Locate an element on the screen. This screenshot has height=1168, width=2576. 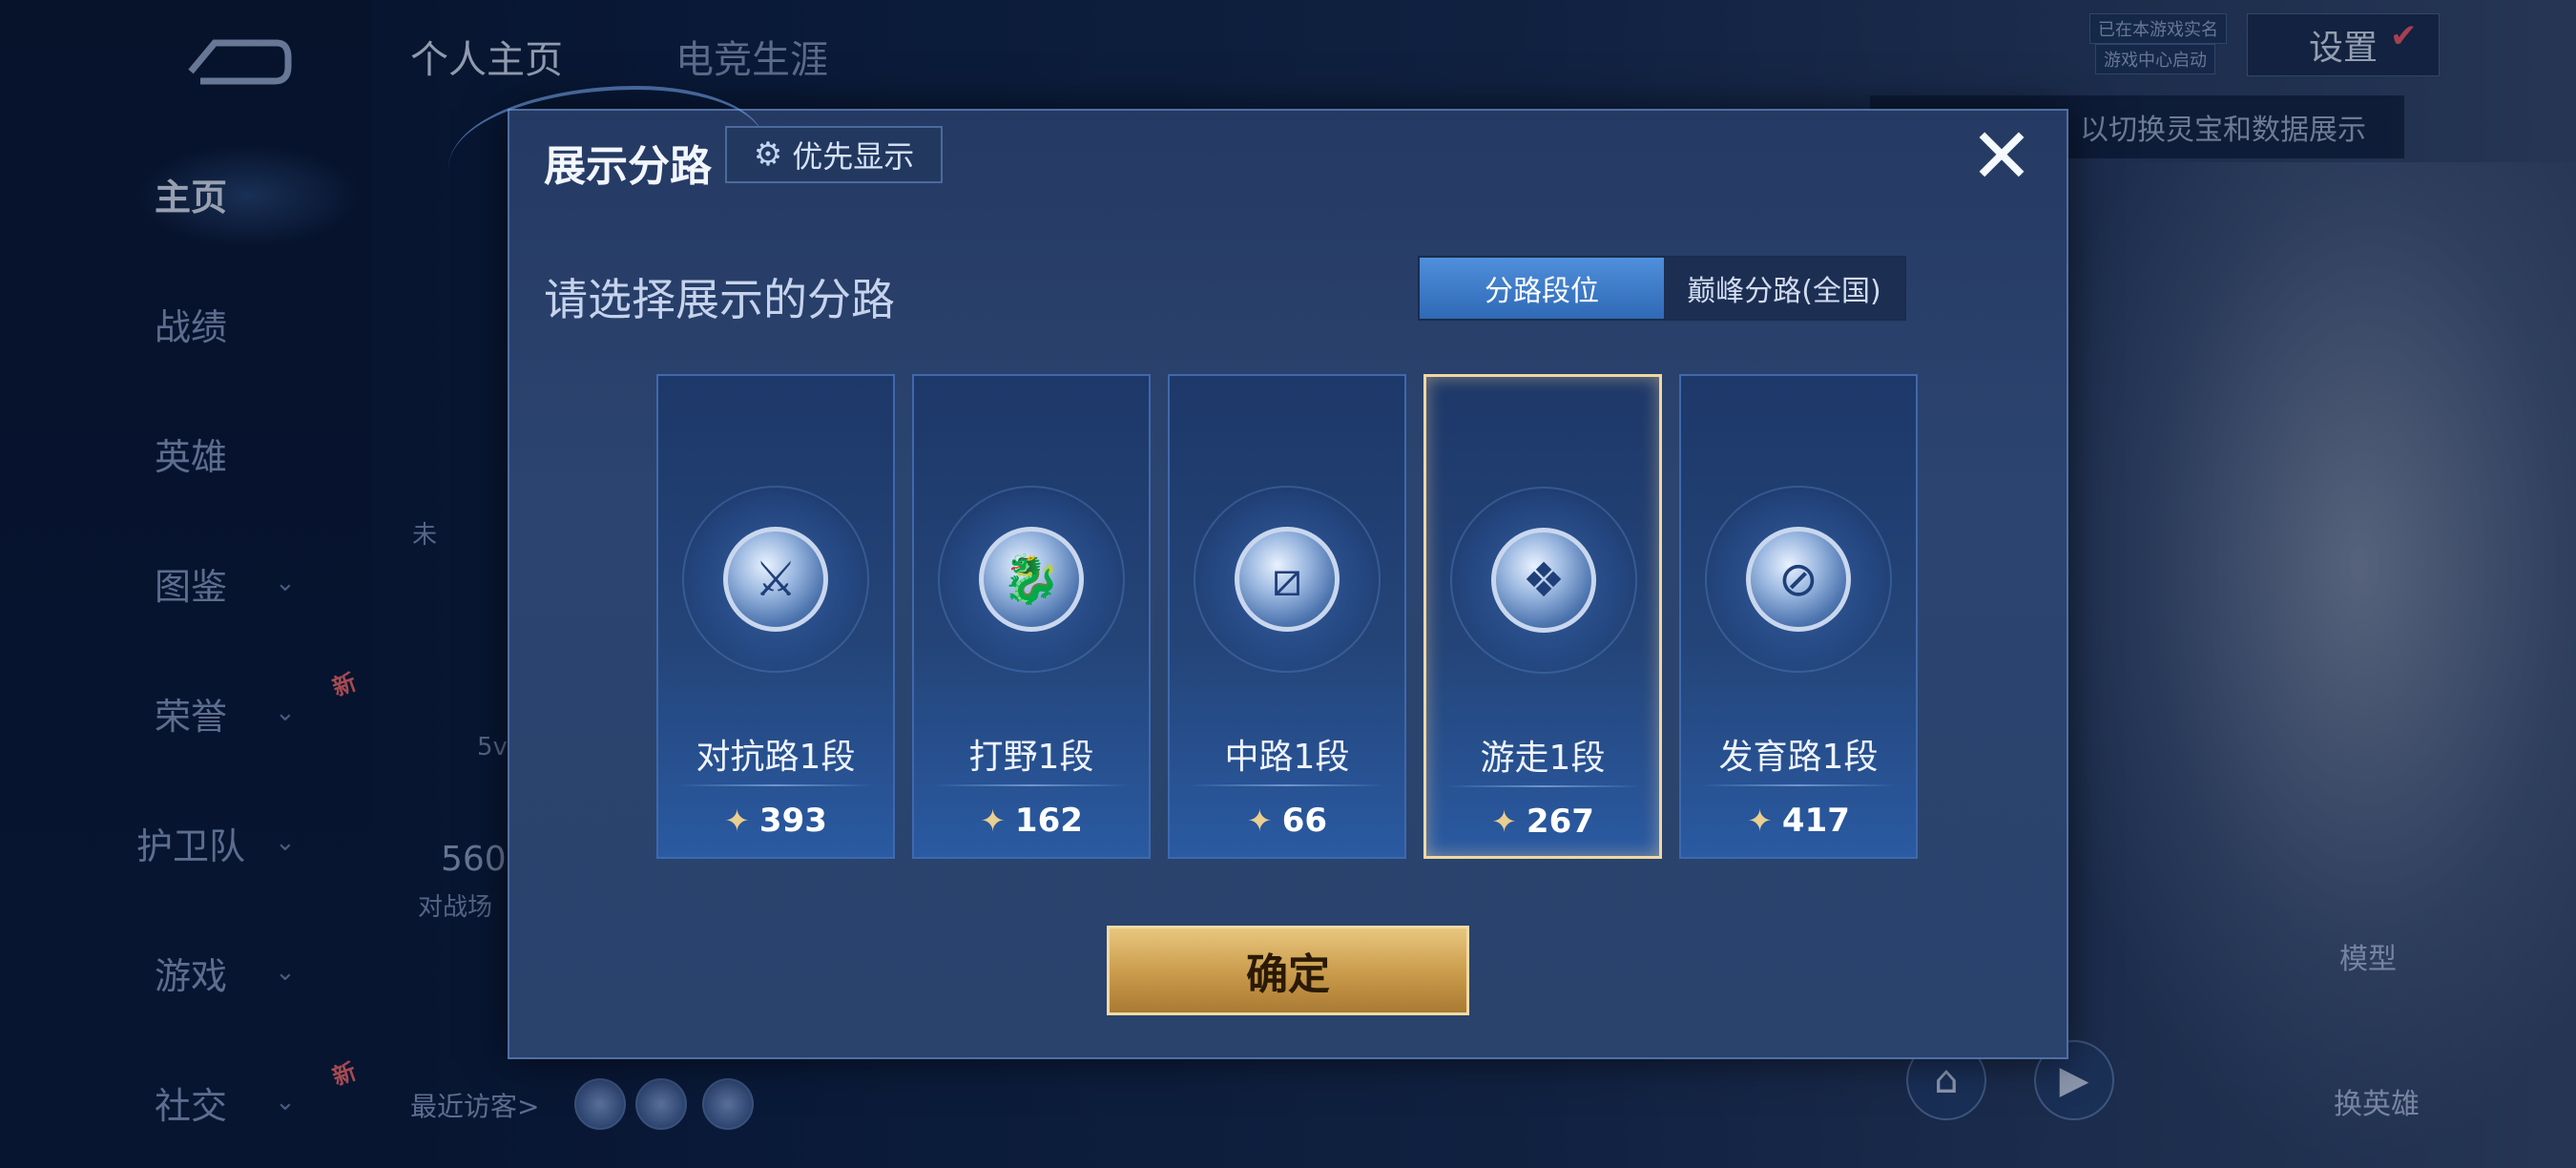
close-icon: ✕ is located at coordinates (2001, 157).